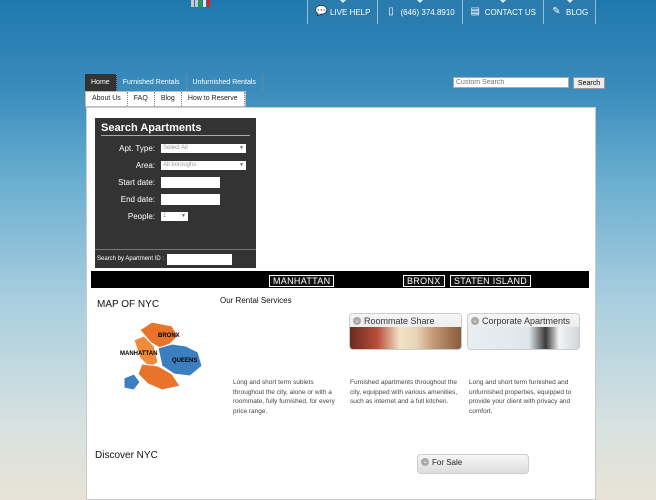  Describe the element at coordinates (556, 11) in the screenshot. I see `pencil-icon: ✎` at that location.